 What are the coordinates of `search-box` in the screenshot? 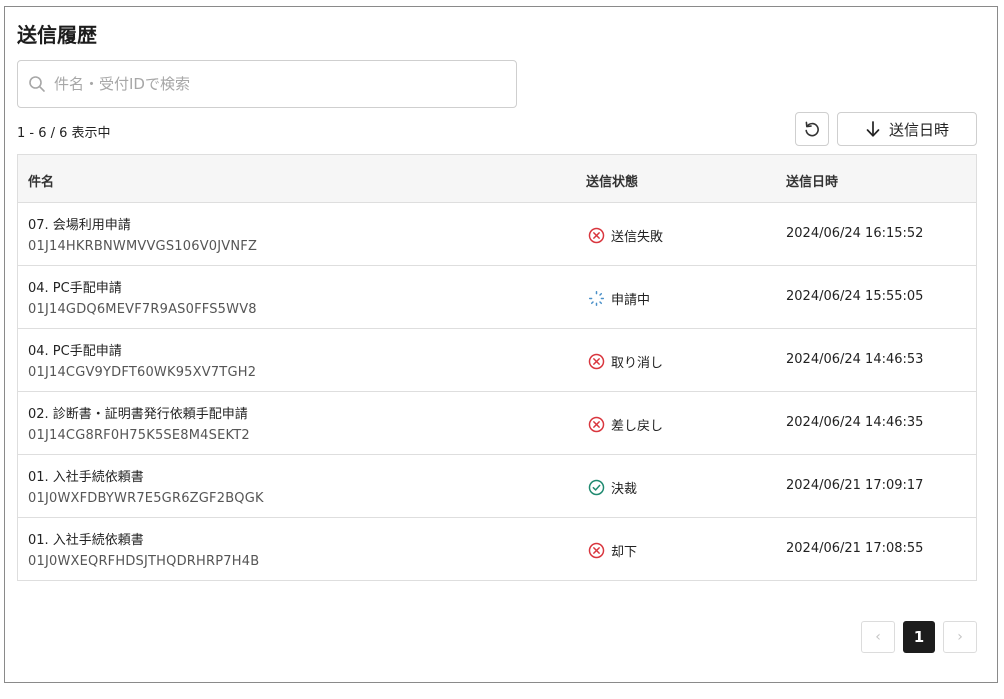 It's located at (267, 84).